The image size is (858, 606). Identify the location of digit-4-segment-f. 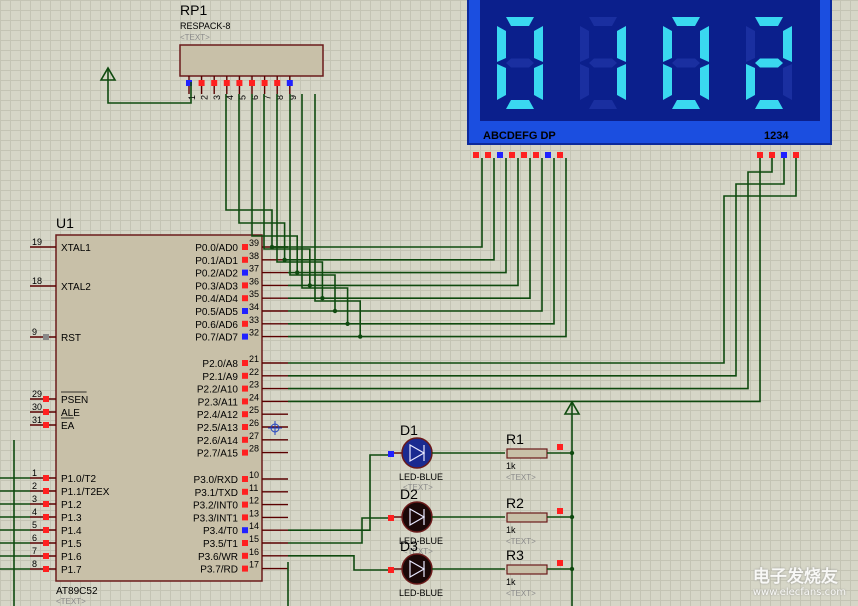
(750, 44).